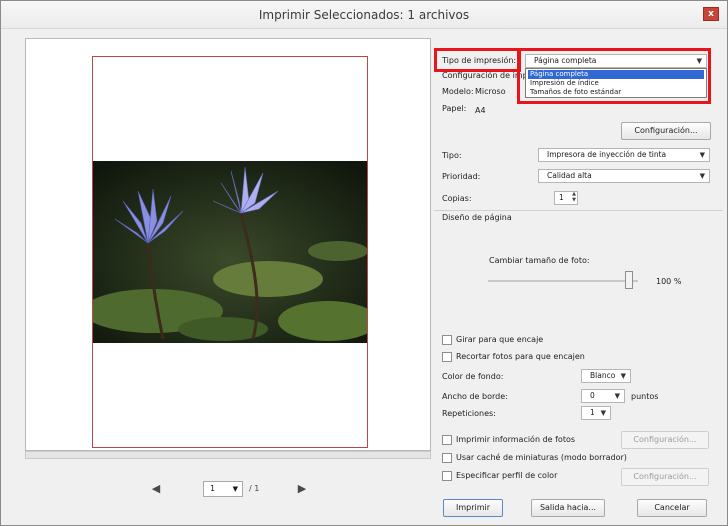 The width and height of the screenshot is (728, 526). Describe the element at coordinates (213, 488) in the screenshot. I see `page-number-value: 1` at that location.